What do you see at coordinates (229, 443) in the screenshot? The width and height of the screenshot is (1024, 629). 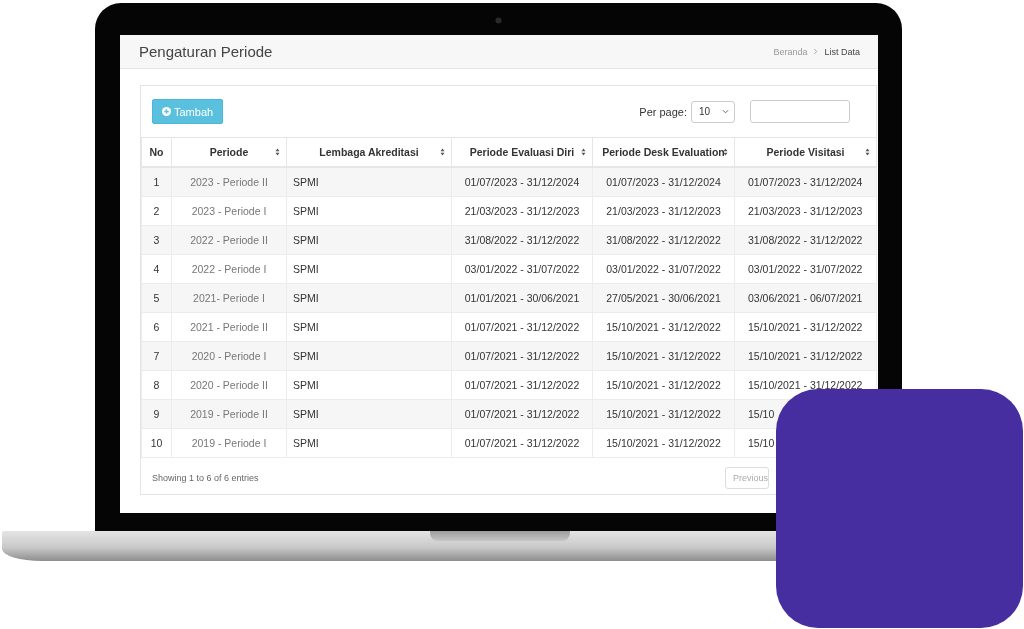 I see `table-cell: 2019 - Periode I` at bounding box center [229, 443].